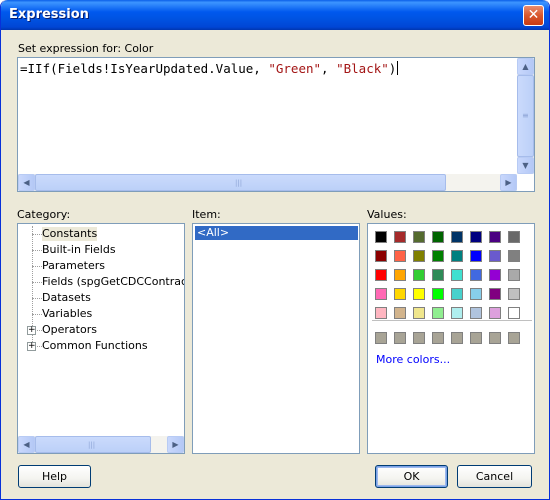  What do you see at coordinates (392, 68) in the screenshot?
I see `expression-close-paren: )` at bounding box center [392, 68].